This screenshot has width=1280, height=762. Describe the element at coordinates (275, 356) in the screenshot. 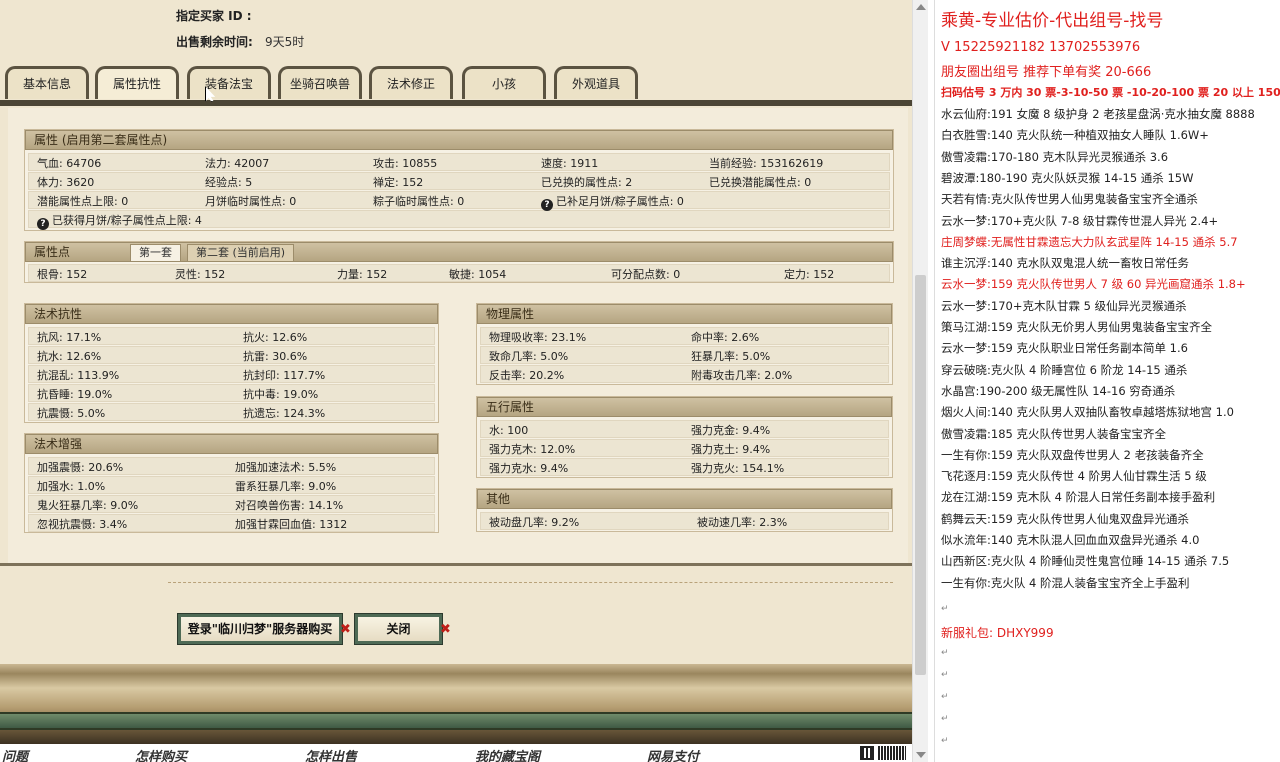

I see `resist-thunder: 抗雷: 30.6%` at that location.